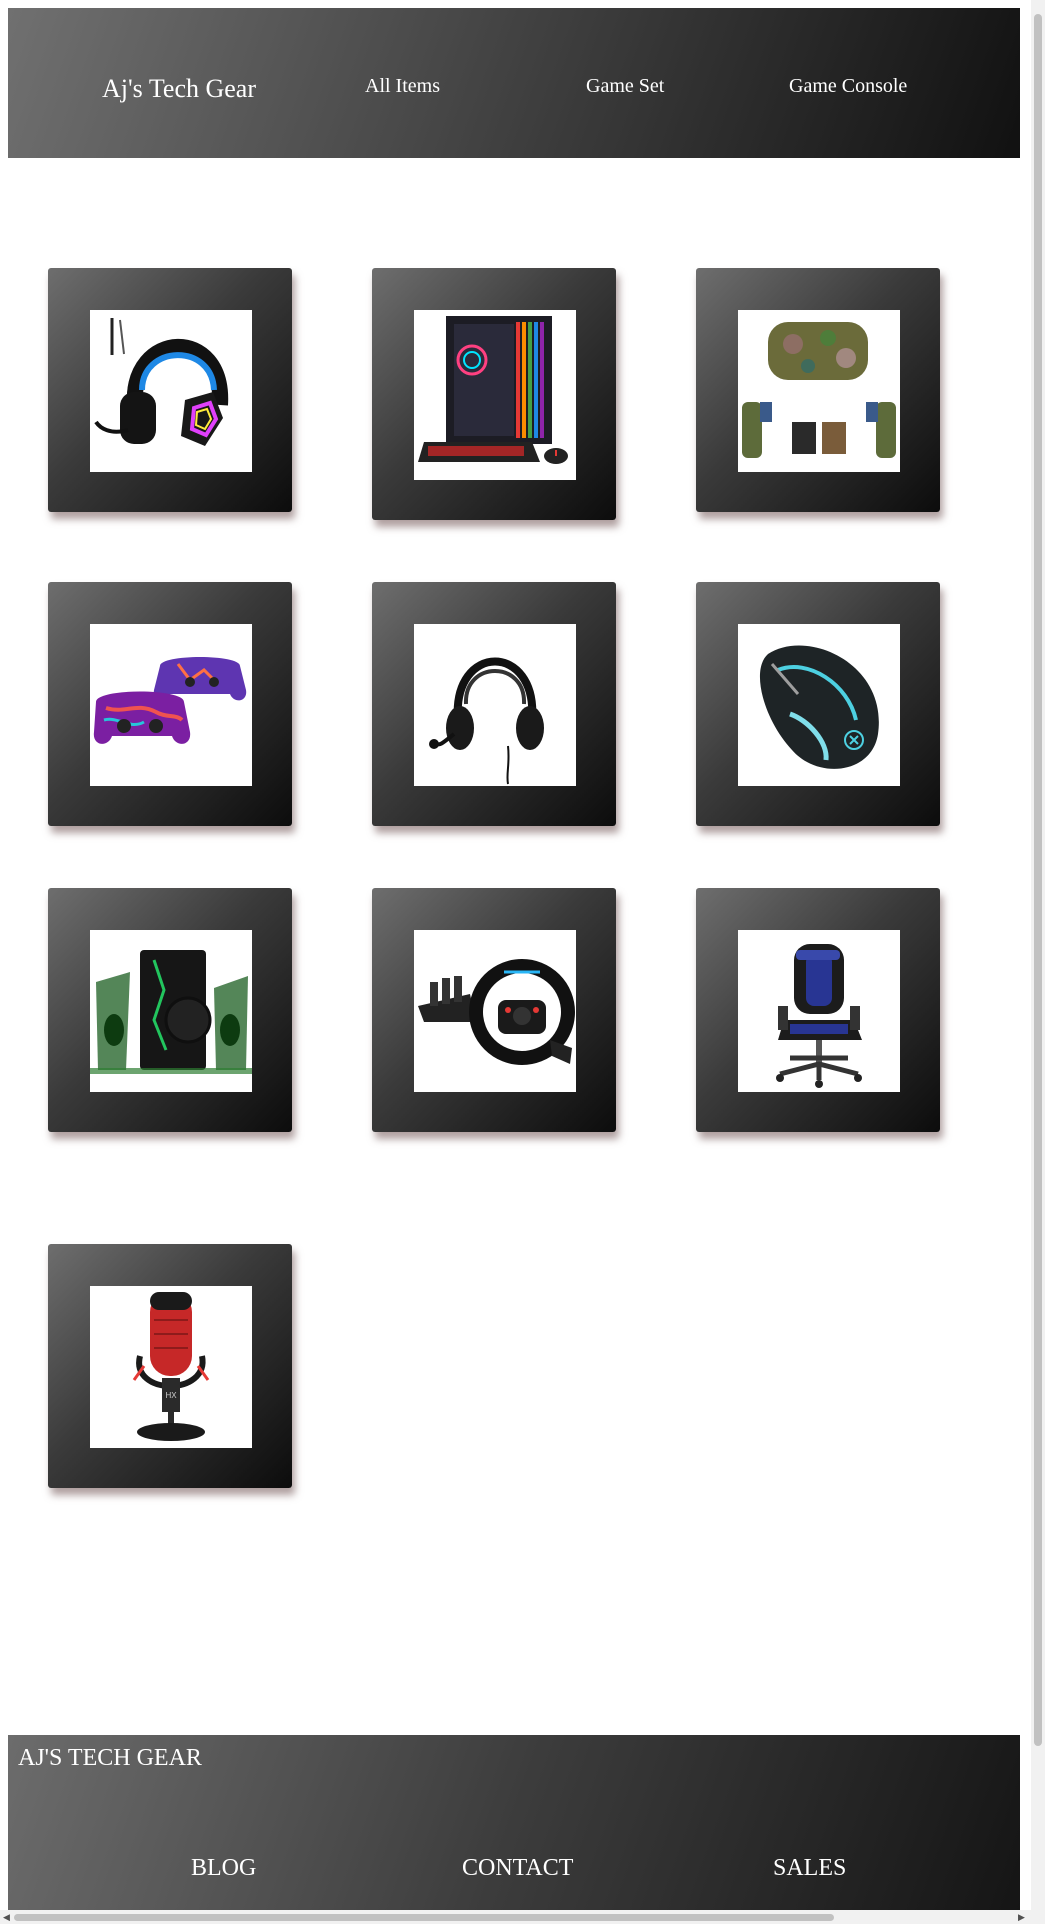 This screenshot has width=1045, height=1924. I want to click on product-card-gaming-pc, so click(494, 394).